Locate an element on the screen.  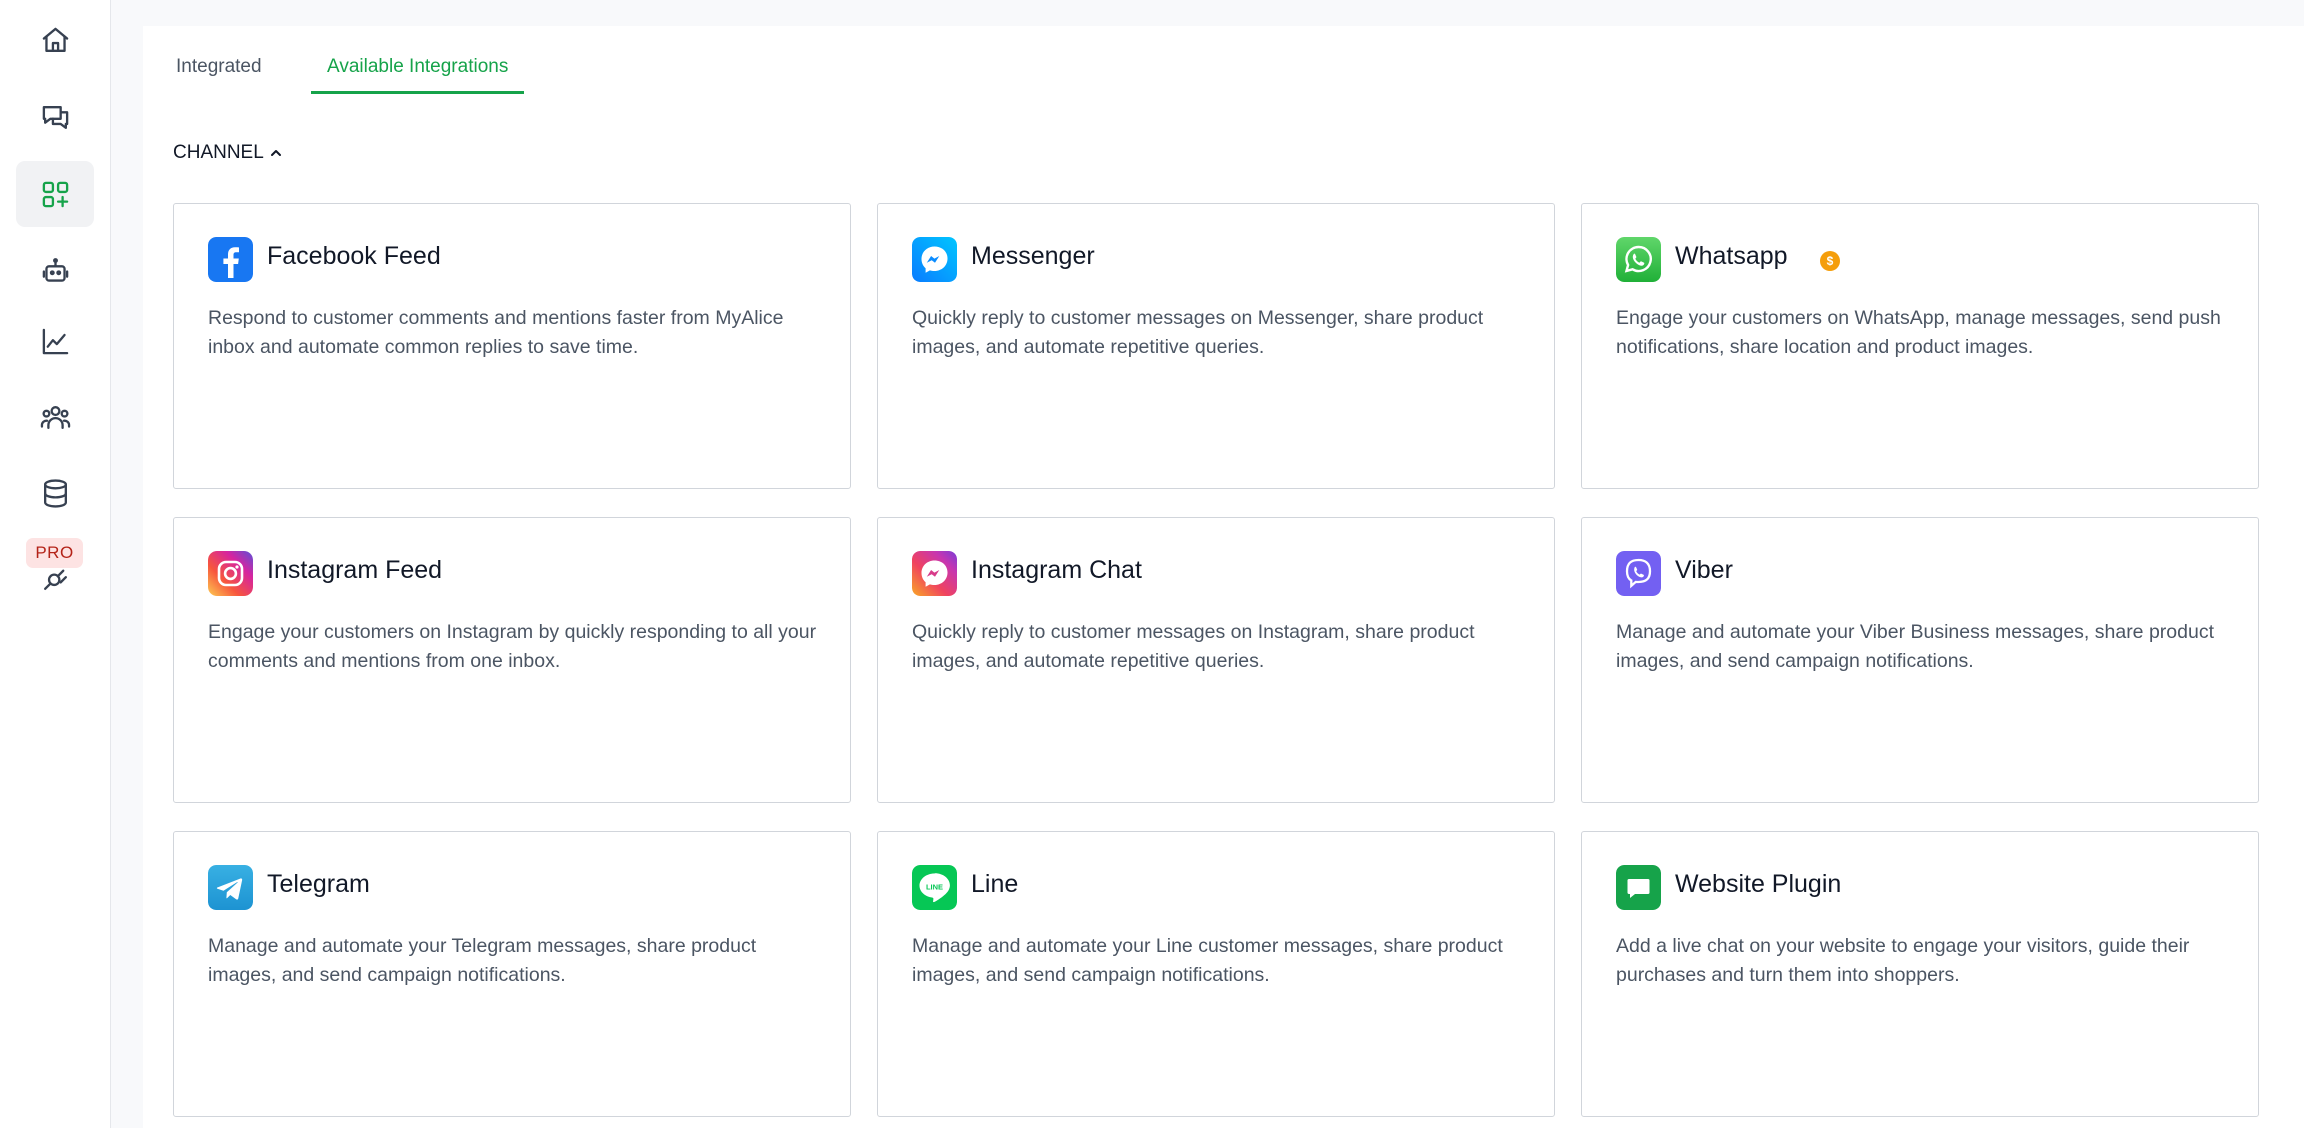
card-title: Instagram Feed is located at coordinates (355, 570).